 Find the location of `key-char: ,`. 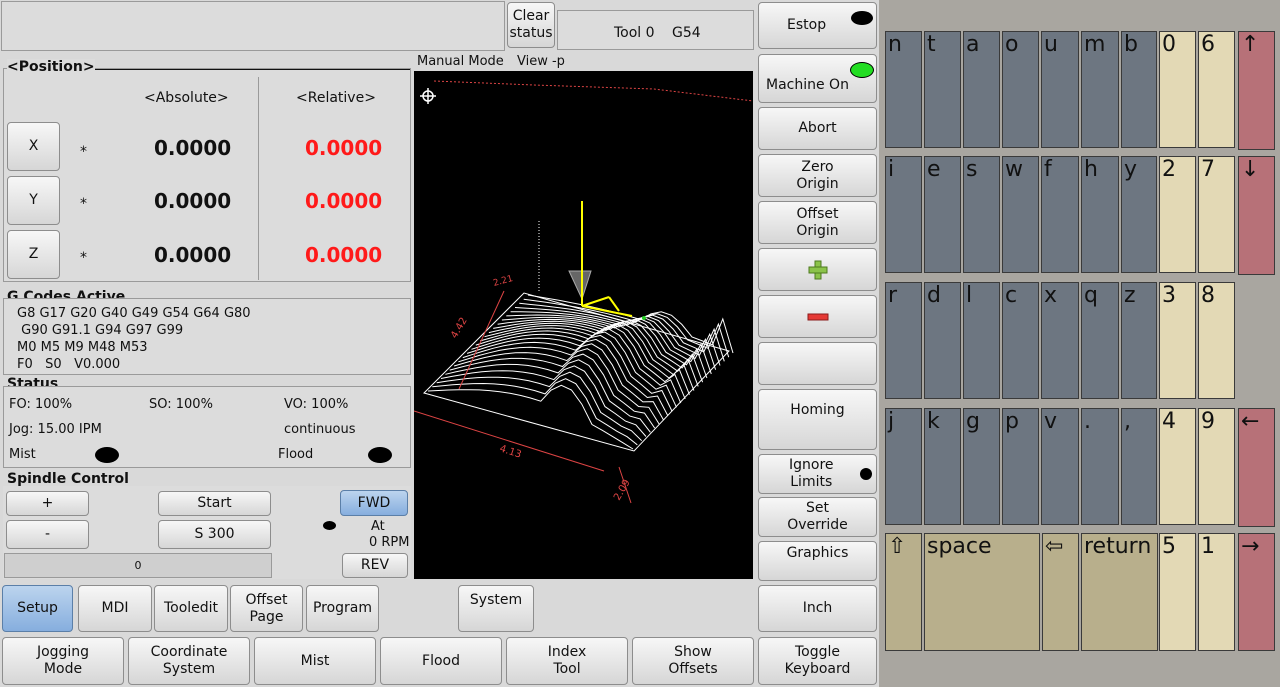

key-char: , is located at coordinates (1139, 466).